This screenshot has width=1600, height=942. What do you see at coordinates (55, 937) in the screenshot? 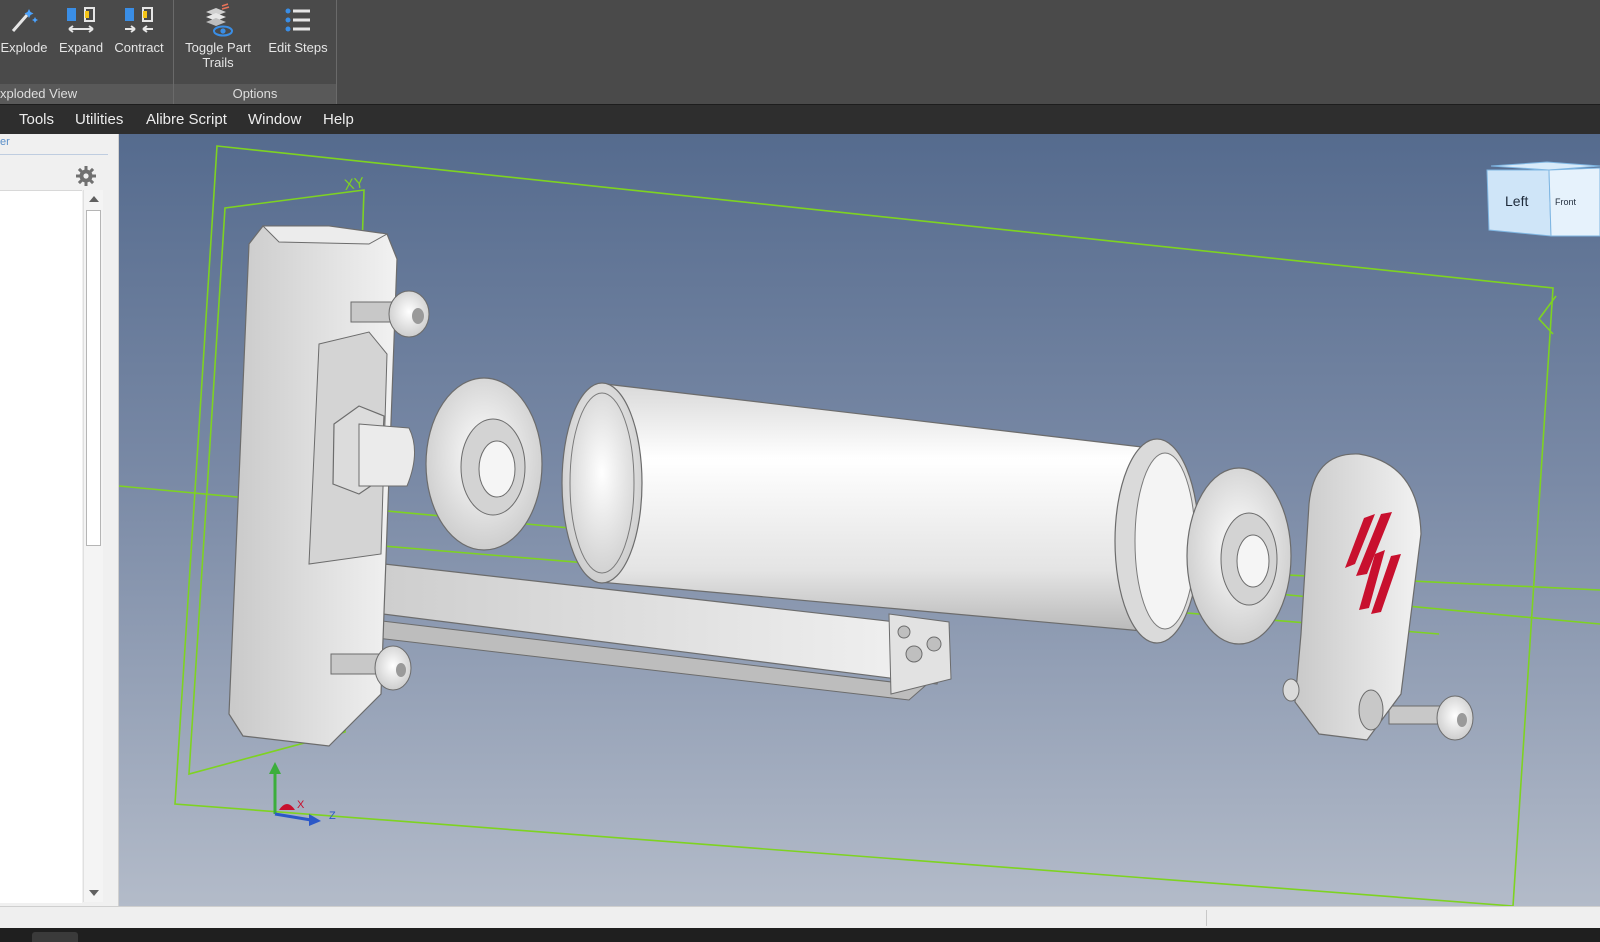
I see `bottom-tab` at bounding box center [55, 937].